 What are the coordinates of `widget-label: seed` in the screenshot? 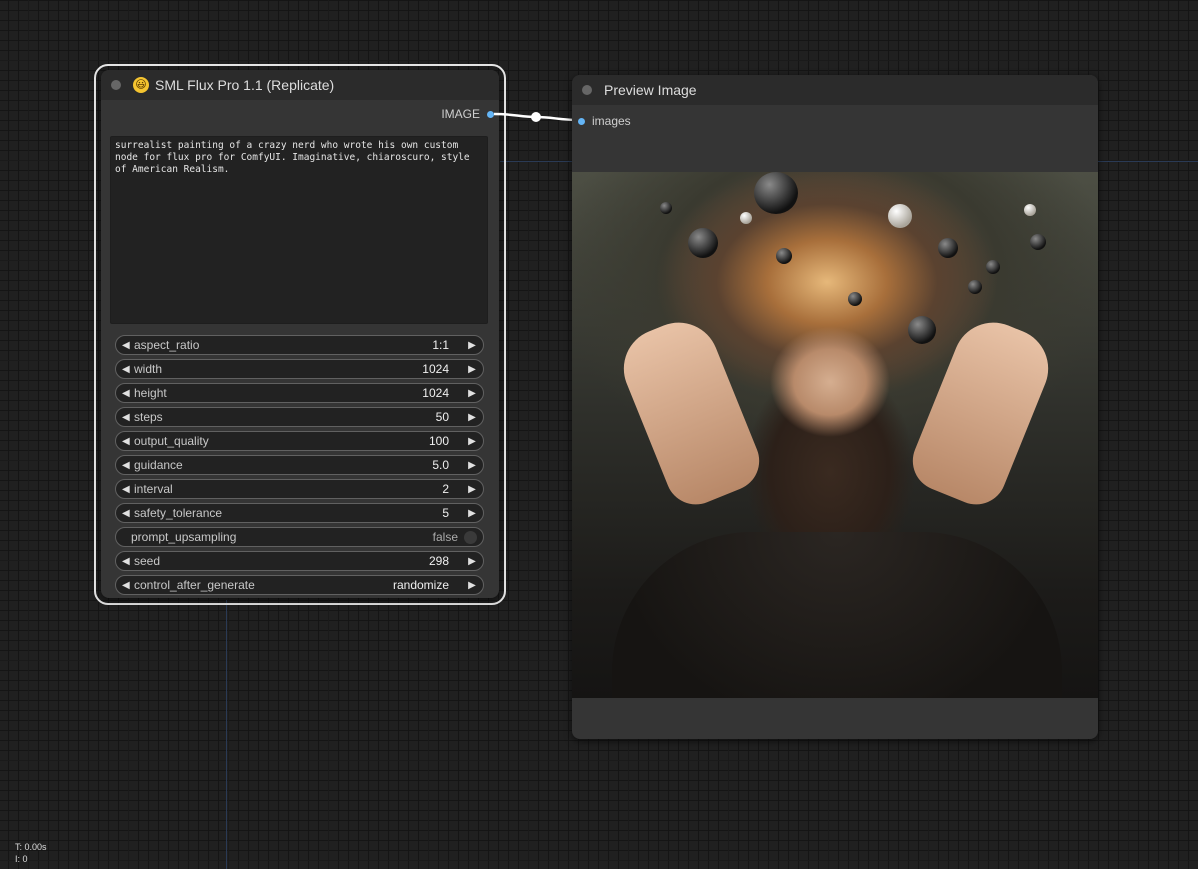 It's located at (147, 561).